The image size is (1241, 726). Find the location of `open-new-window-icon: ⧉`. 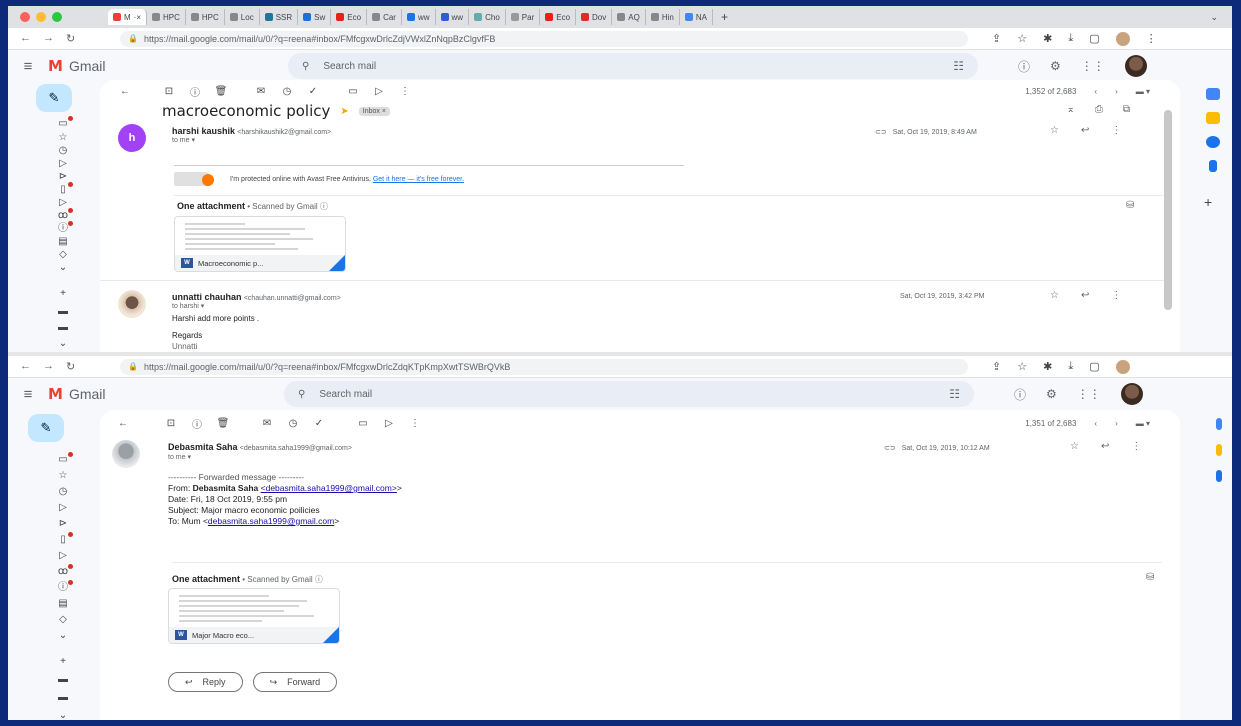

open-new-window-icon: ⧉ is located at coordinates (1126, 109).